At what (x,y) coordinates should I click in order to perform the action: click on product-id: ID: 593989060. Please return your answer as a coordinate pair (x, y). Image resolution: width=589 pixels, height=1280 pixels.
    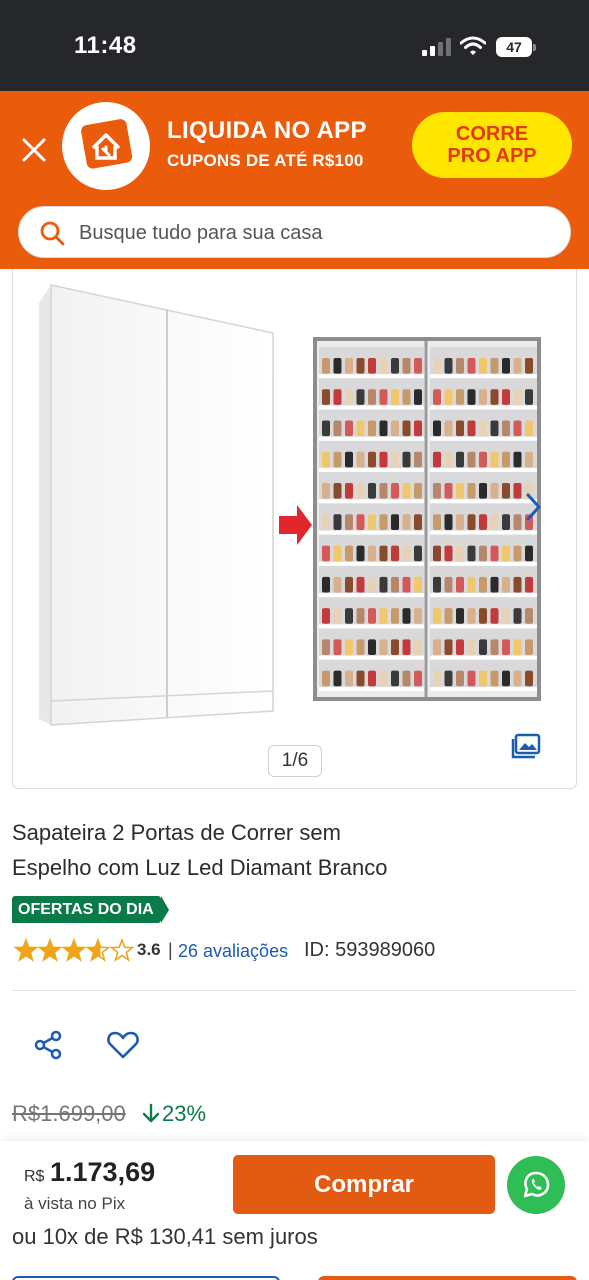
    Looking at the image, I should click on (370, 950).